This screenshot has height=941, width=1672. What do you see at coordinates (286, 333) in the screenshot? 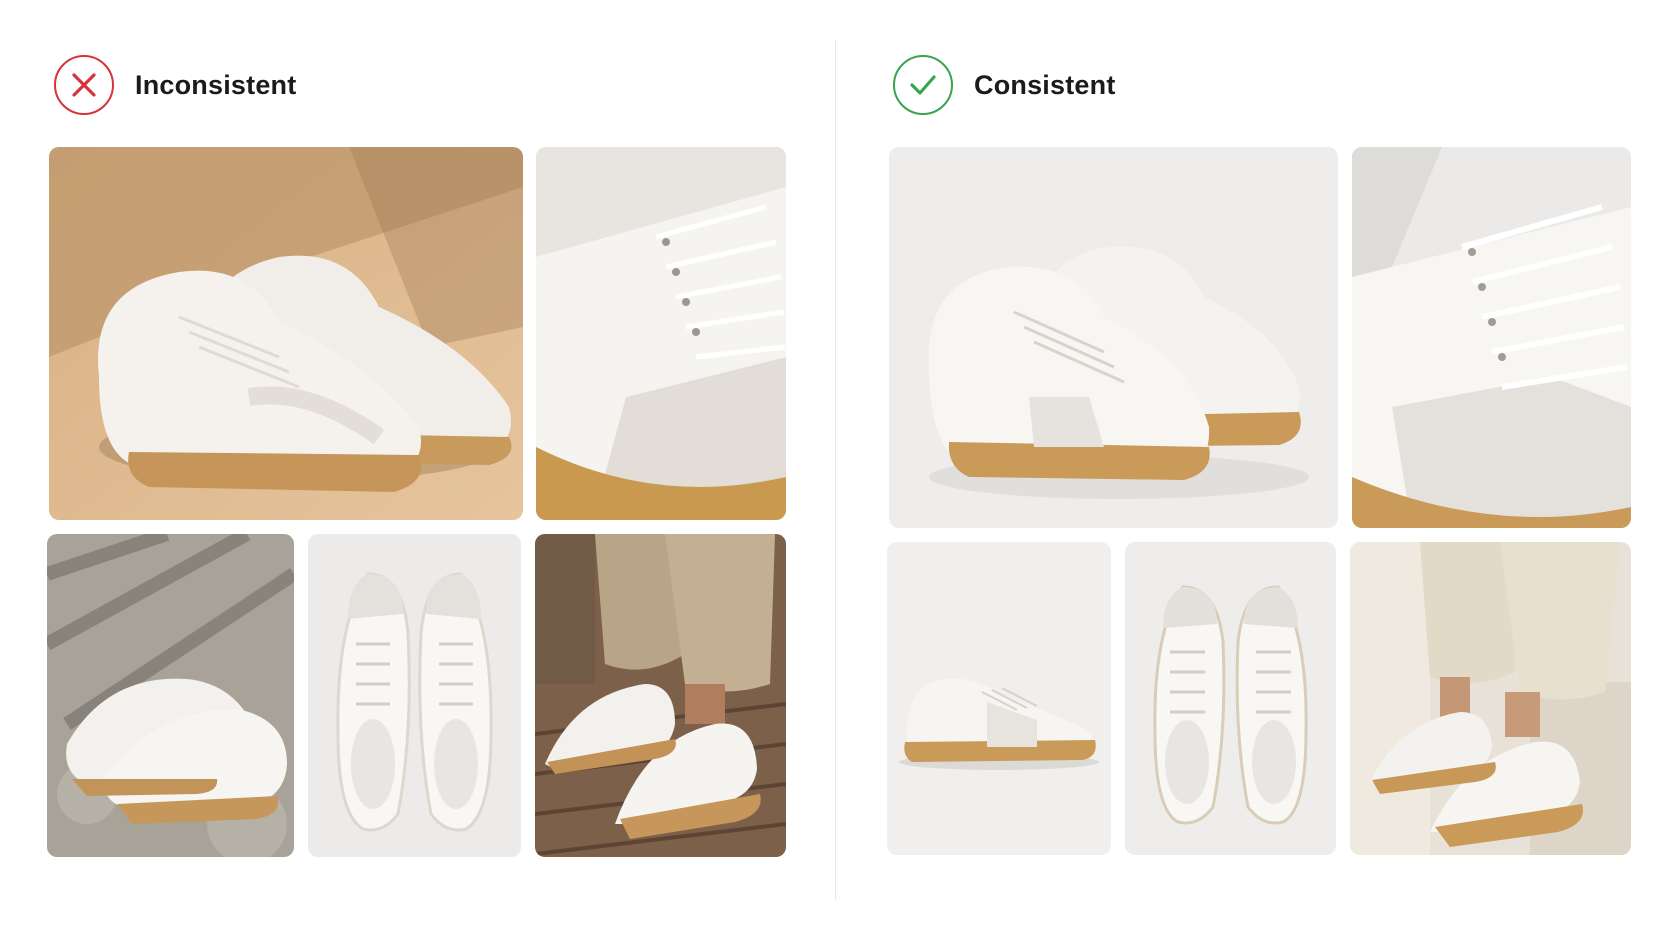
I see `sneaker-pair-sunlit-beige-floor-photo` at bounding box center [286, 333].